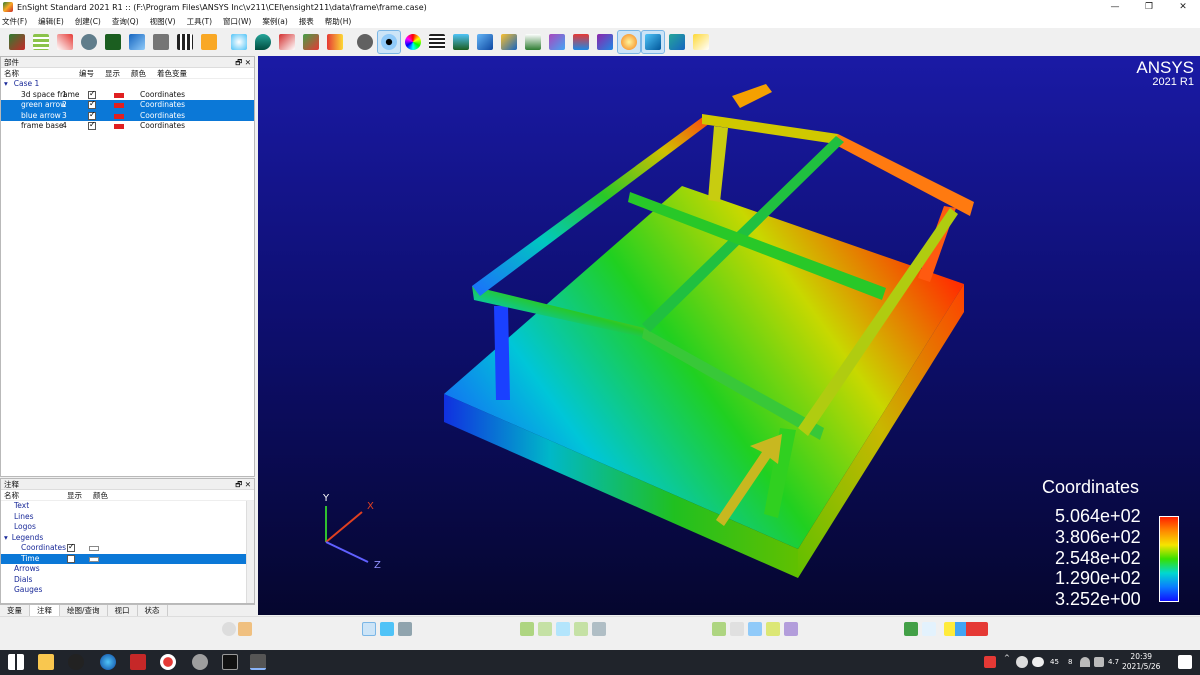 The width and height of the screenshot is (1200, 675). I want to click on highlight-tool-button, so click(629, 42).